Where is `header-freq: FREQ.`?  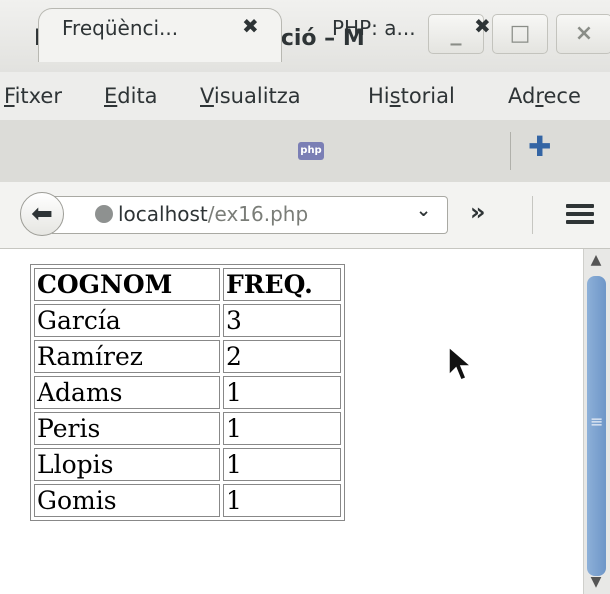 header-freq: FREQ. is located at coordinates (282, 284).